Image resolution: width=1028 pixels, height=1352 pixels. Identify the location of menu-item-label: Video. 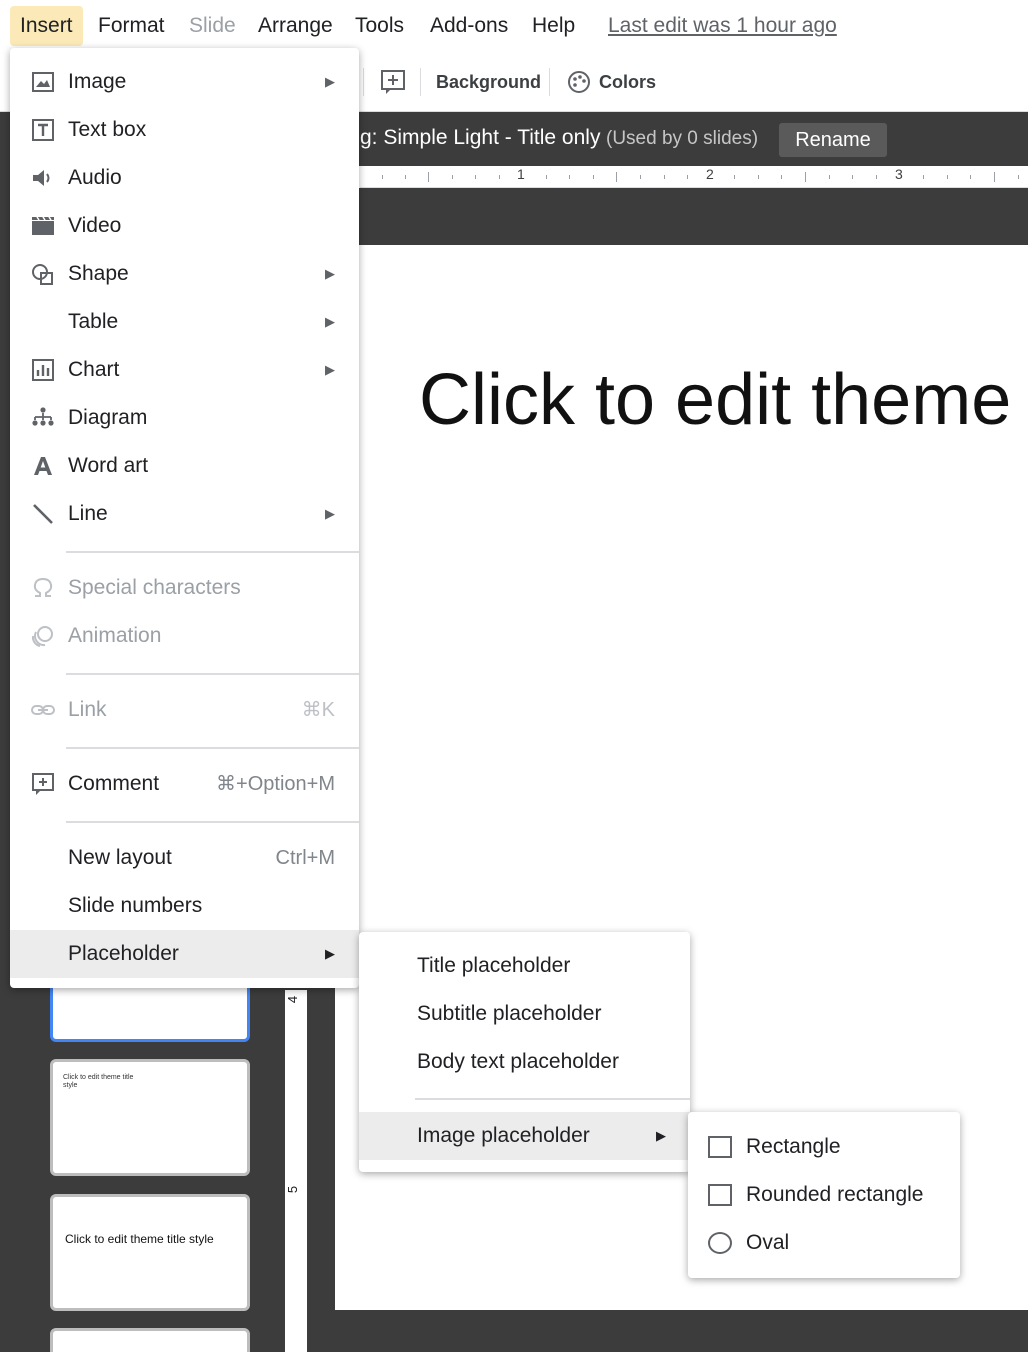
(95, 225).